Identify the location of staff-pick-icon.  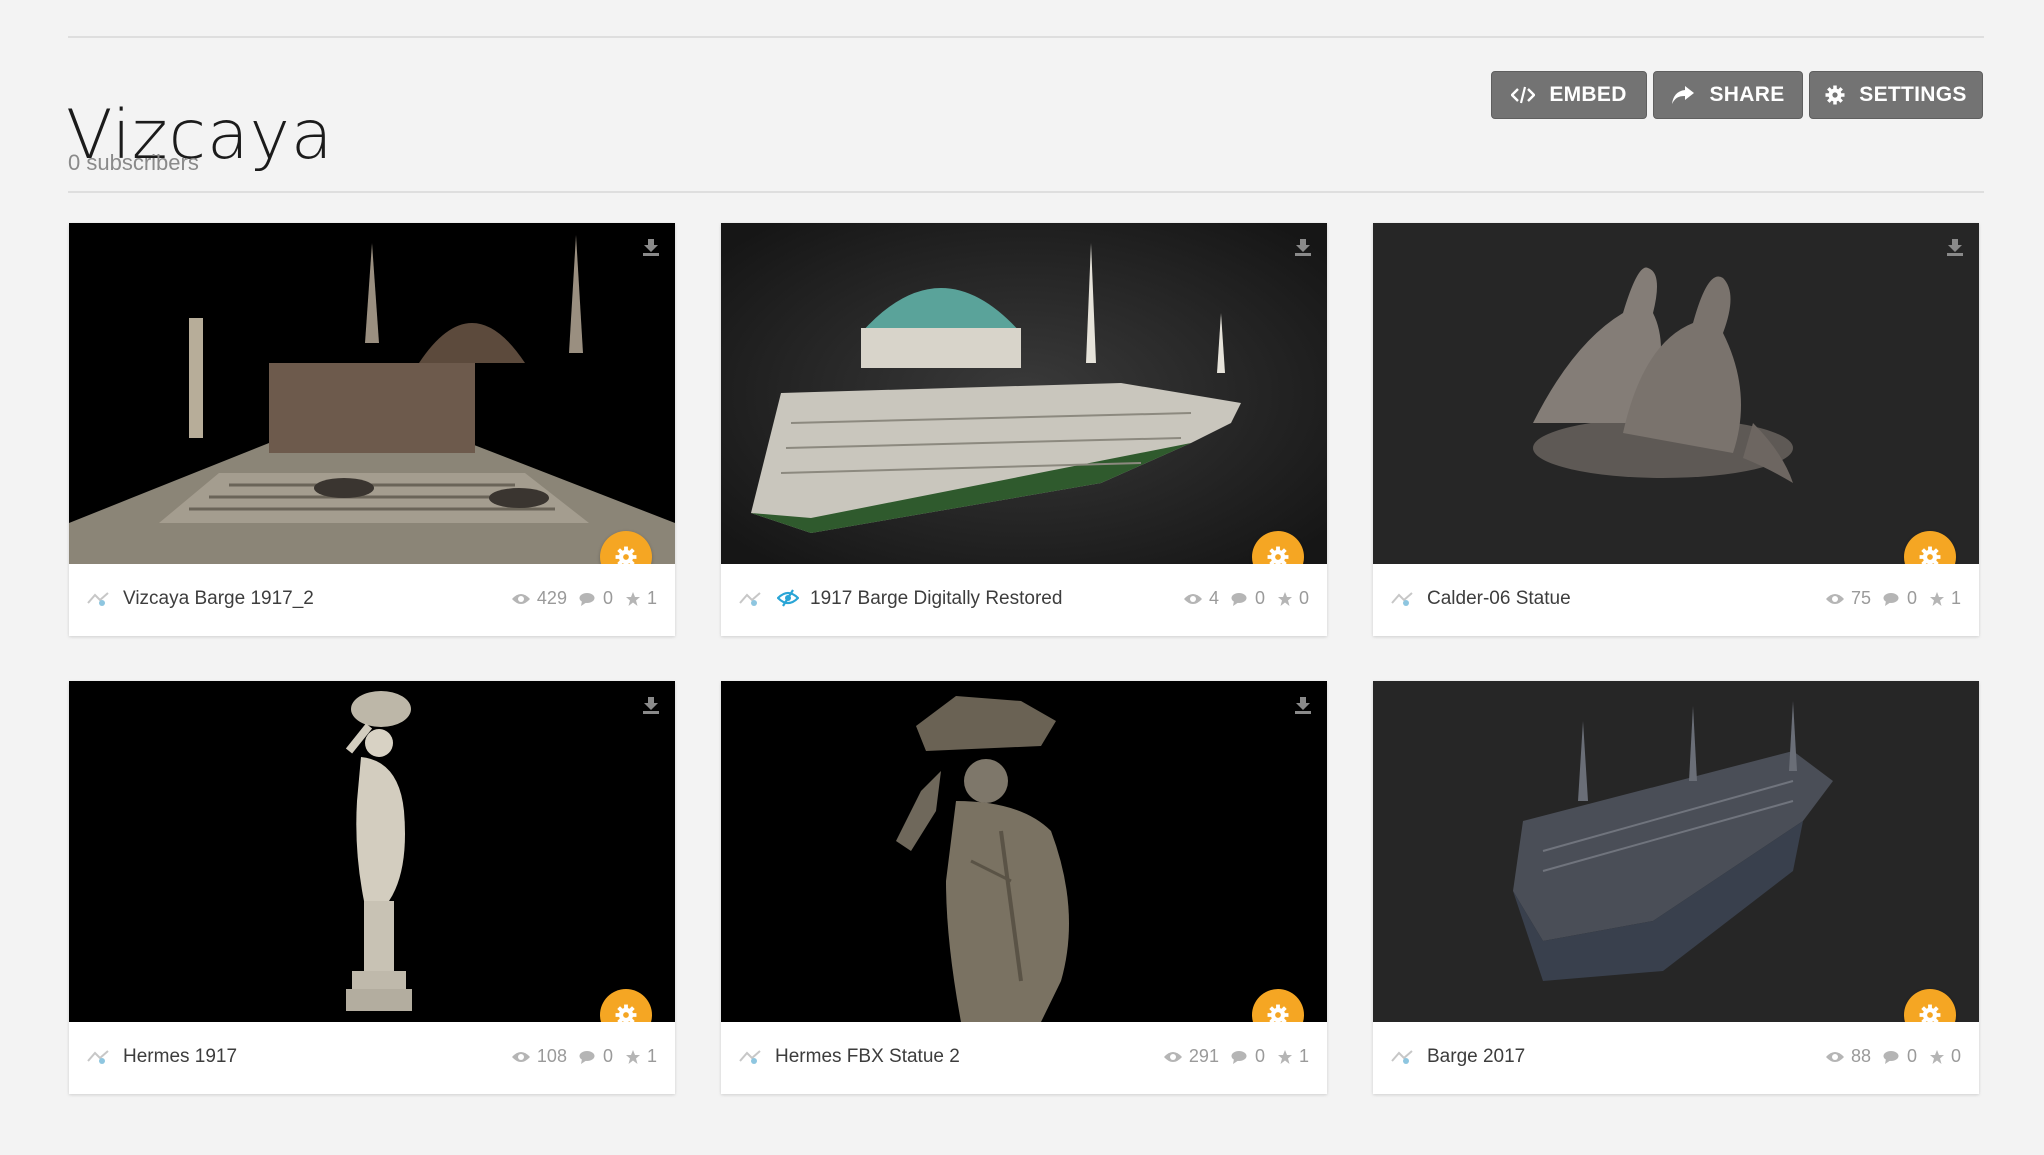
(788, 598).